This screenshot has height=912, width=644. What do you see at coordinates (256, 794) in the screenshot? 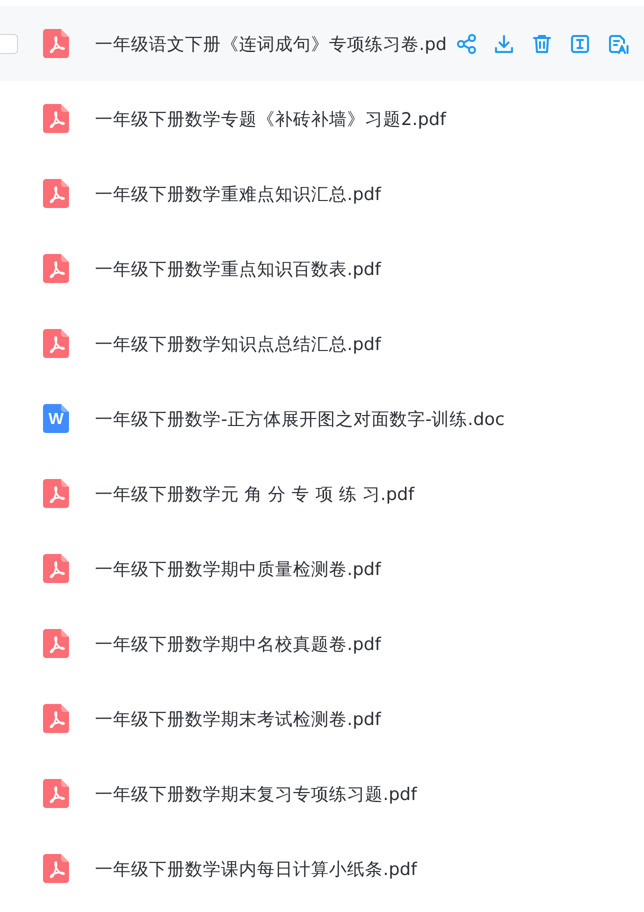
I see `file-name: 一年级下册数学期末复习专项练习题.pdf` at bounding box center [256, 794].